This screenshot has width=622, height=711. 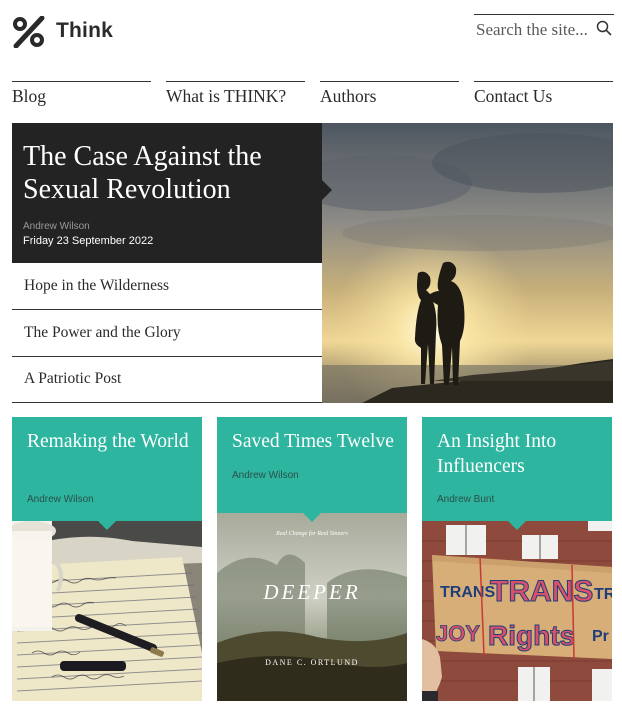 What do you see at coordinates (513, 96) in the screenshot?
I see `nav-item-label: Contact Us` at bounding box center [513, 96].